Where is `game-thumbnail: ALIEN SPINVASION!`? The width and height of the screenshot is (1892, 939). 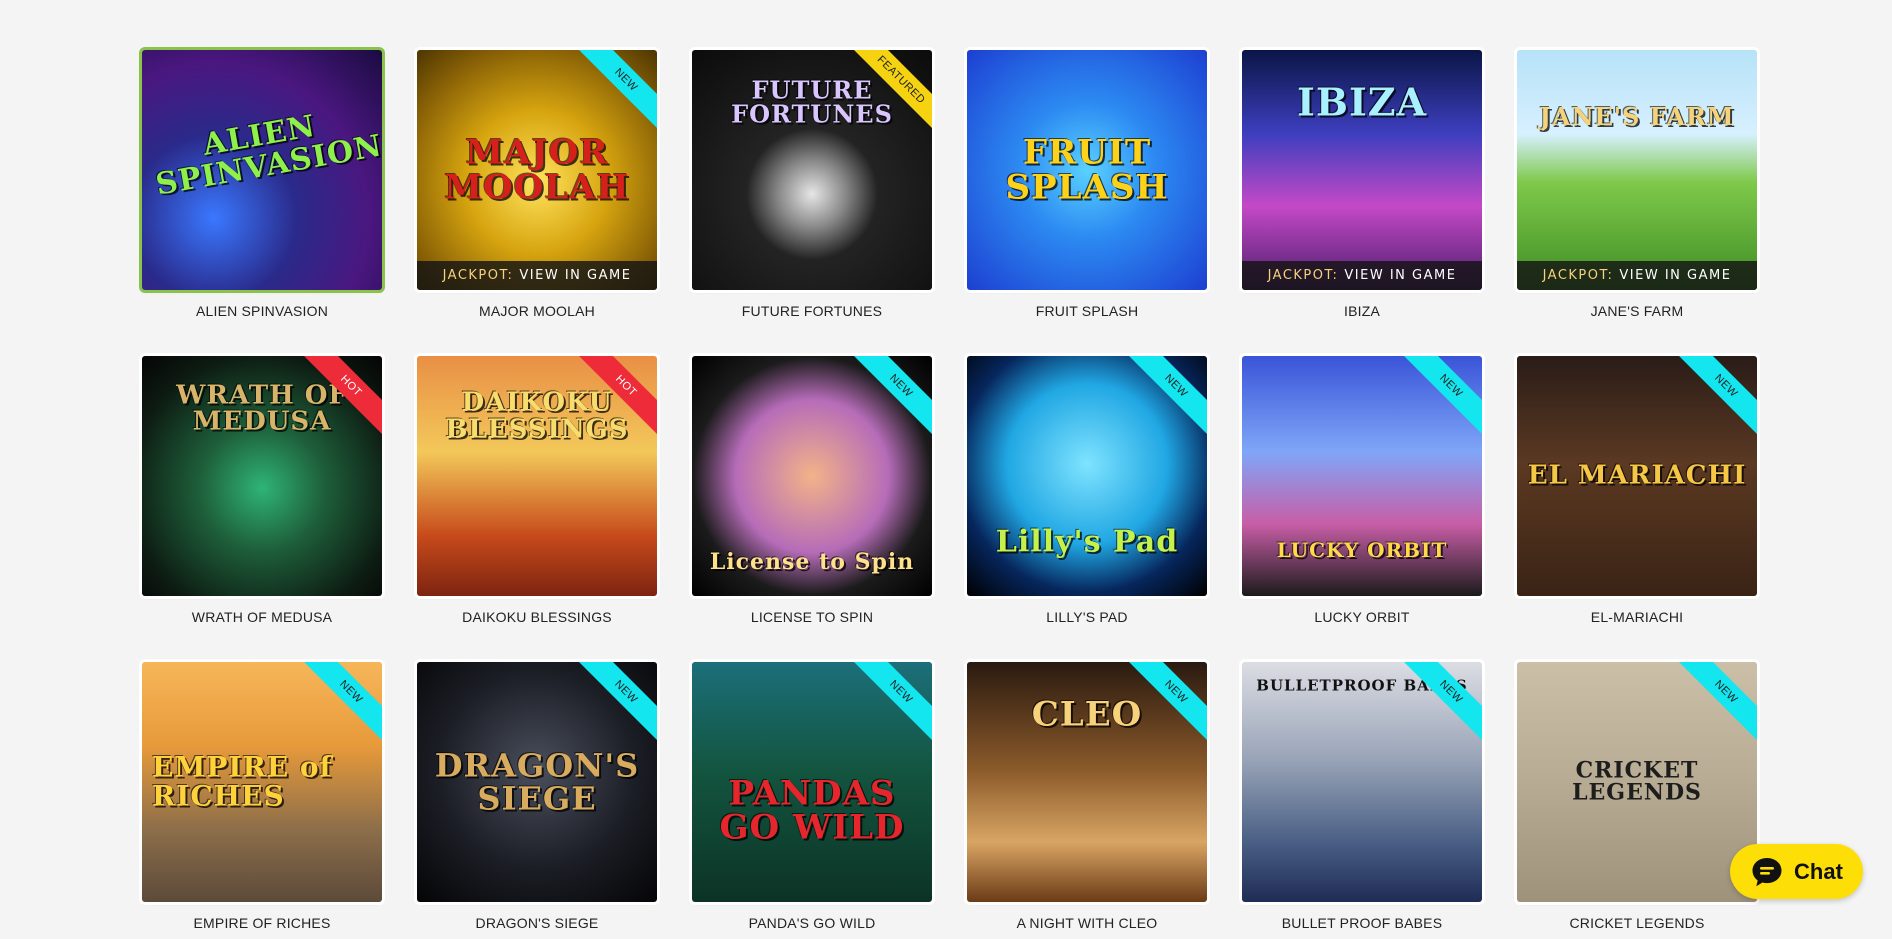
game-thumbnail: ALIEN SPINVASION! is located at coordinates (262, 170).